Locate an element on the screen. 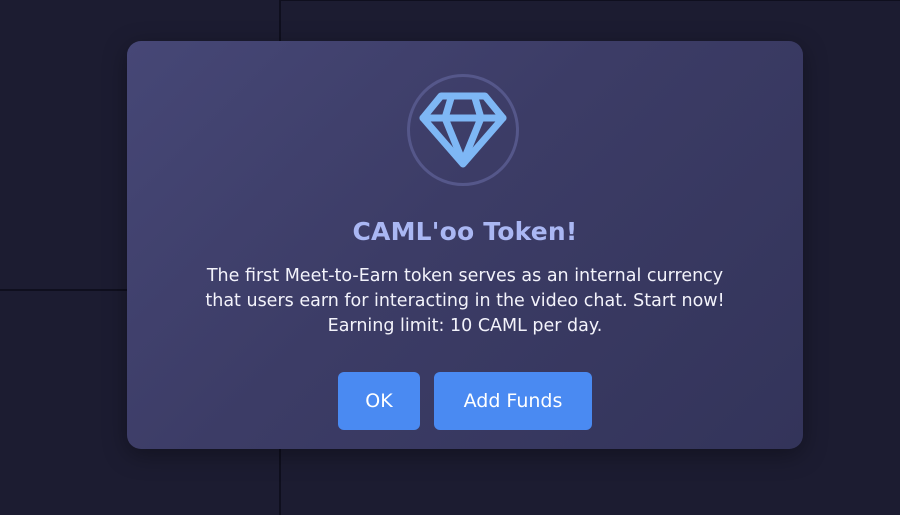 The height and width of the screenshot is (515, 900). message-line: Earning limit: 10 CAML per day. is located at coordinates (465, 326).